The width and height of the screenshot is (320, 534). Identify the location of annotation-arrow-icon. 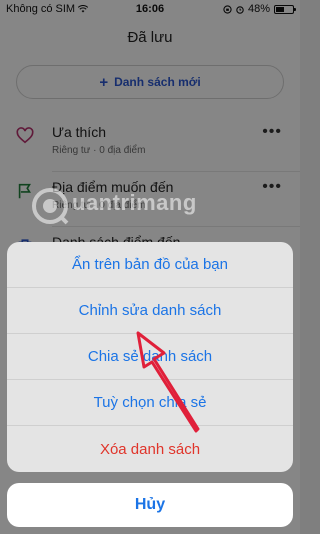
(168, 382).